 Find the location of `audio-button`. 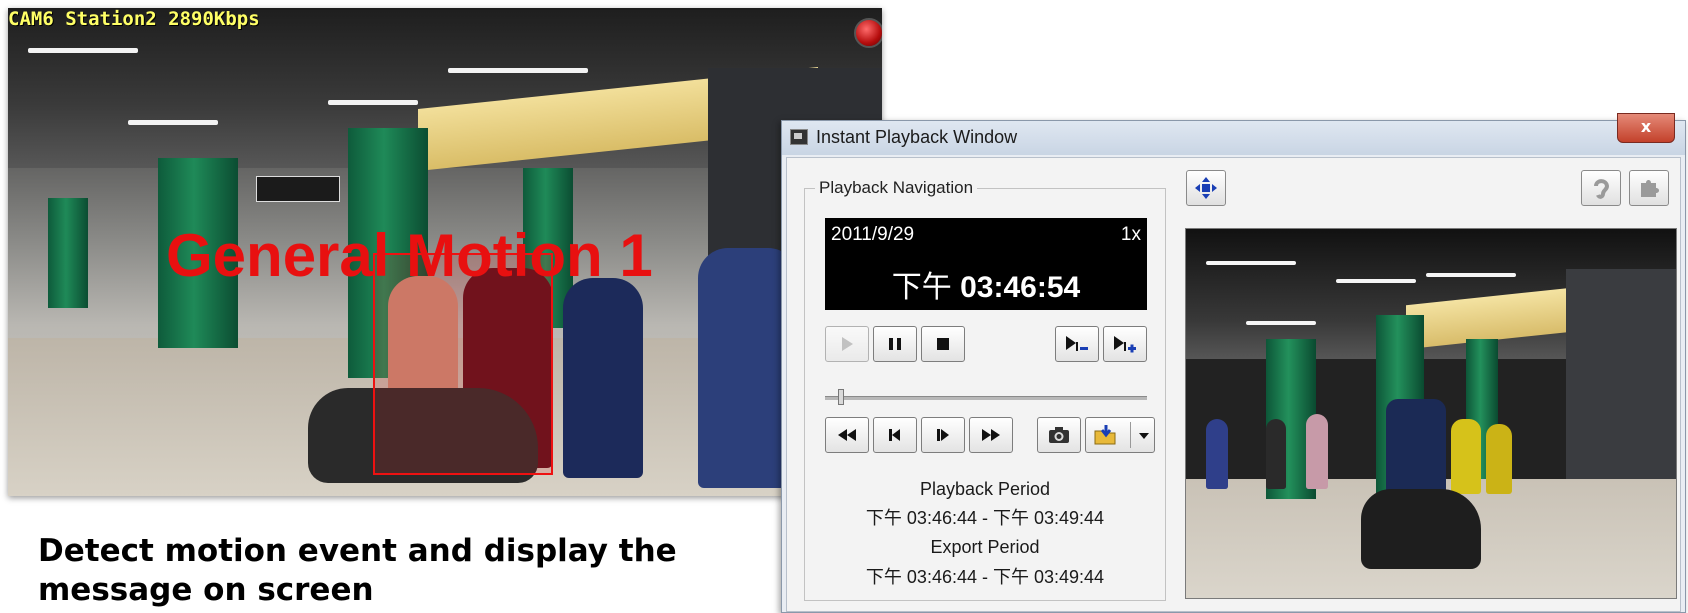

audio-button is located at coordinates (1601, 188).